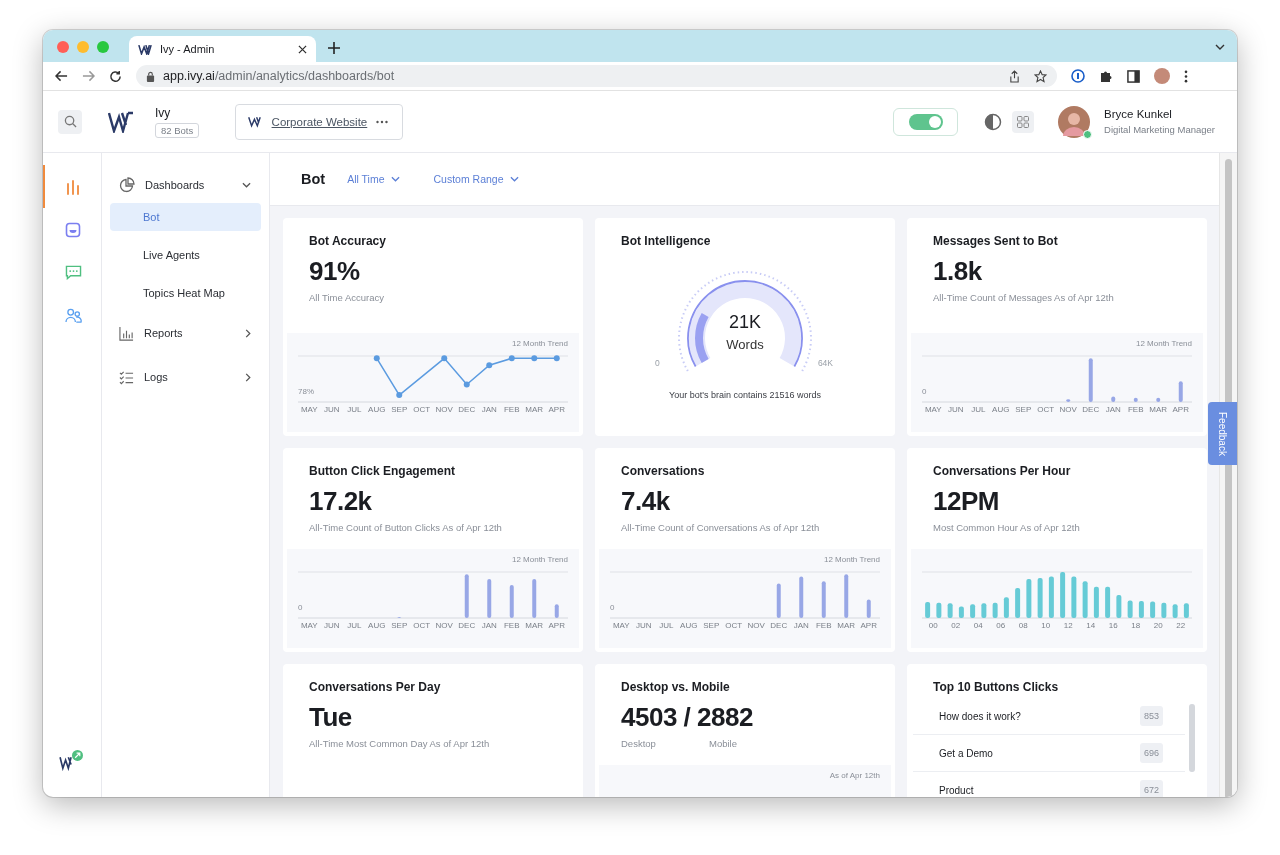 This screenshot has height=855, width=1280. I want to click on smiley-screen-icon, so click(73, 229).